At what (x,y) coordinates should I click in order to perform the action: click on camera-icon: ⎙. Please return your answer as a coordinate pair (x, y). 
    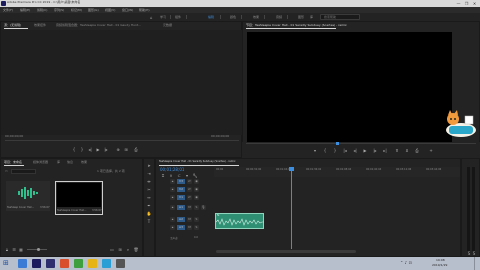
    Looking at the image, I should click on (136, 149).